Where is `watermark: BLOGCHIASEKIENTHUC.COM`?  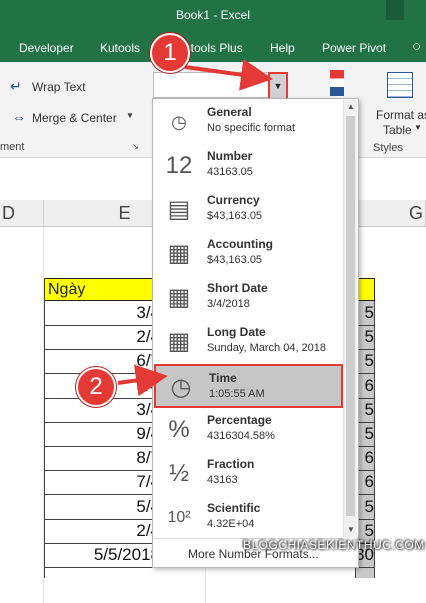 watermark: BLOGCHIASEKIENTHUC.COM is located at coordinates (334, 545).